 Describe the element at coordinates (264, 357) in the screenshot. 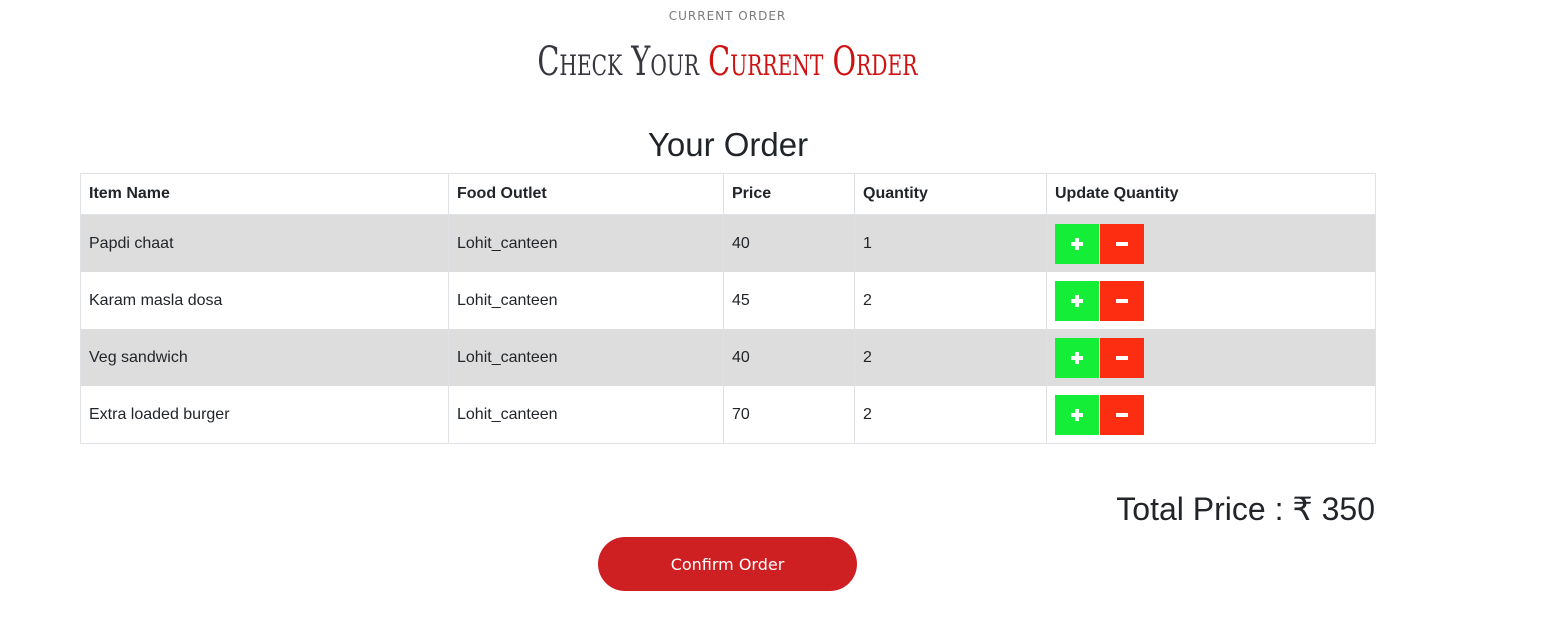

I see `cell-item-name: Veg sandwich` at that location.